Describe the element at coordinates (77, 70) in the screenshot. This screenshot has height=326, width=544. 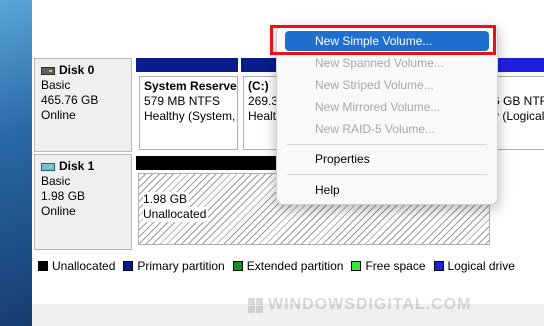
I see `disk0-name: Disk 0` at that location.